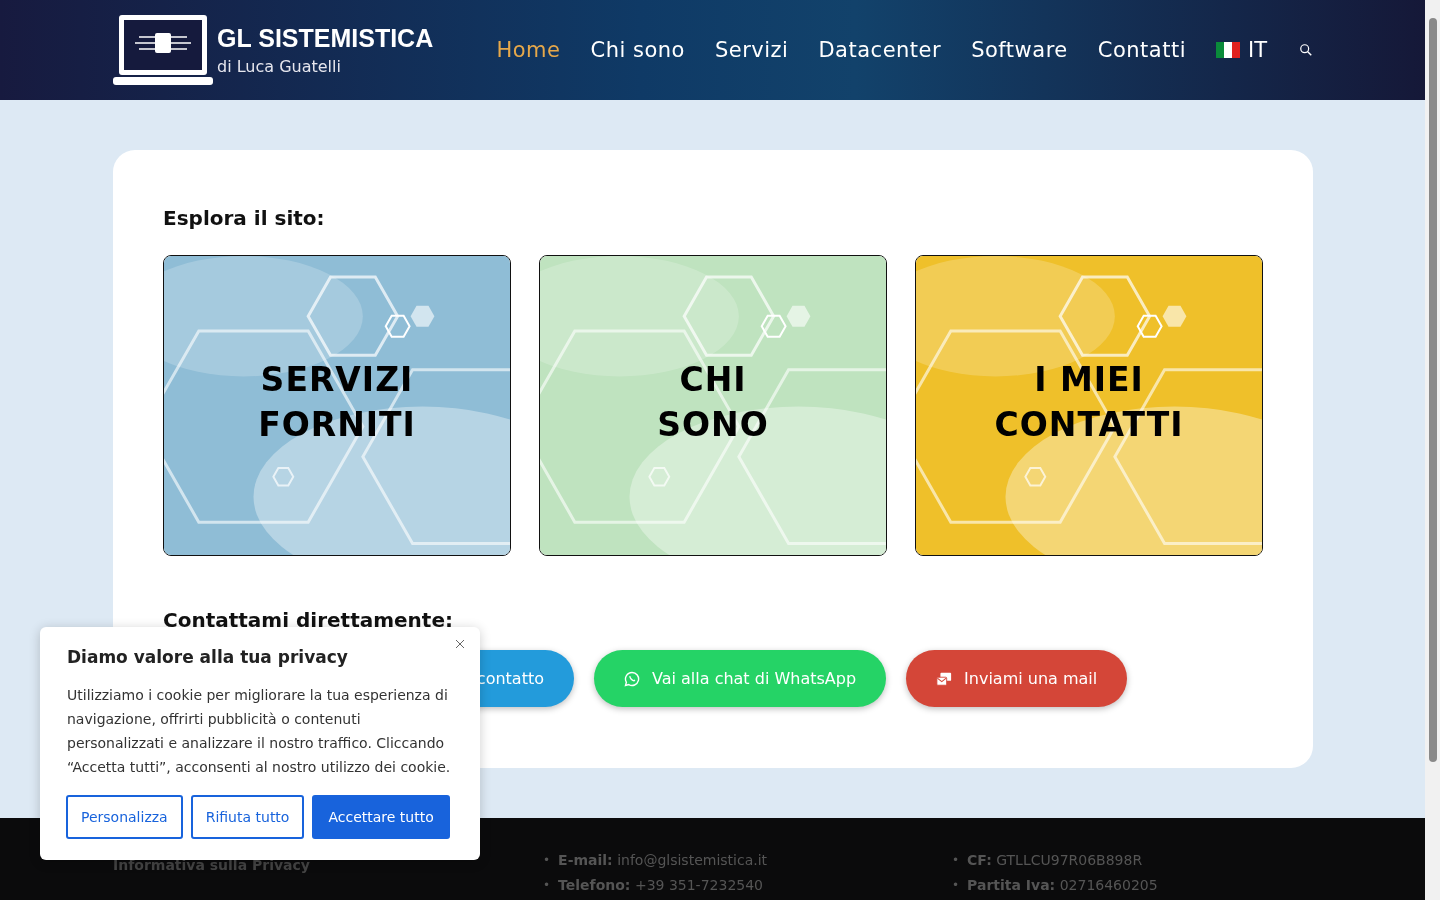 The image size is (1440, 900). Describe the element at coordinates (663, 860) in the screenshot. I see `footer-contact-line: E-mail: info@glsistemistica.it` at that location.